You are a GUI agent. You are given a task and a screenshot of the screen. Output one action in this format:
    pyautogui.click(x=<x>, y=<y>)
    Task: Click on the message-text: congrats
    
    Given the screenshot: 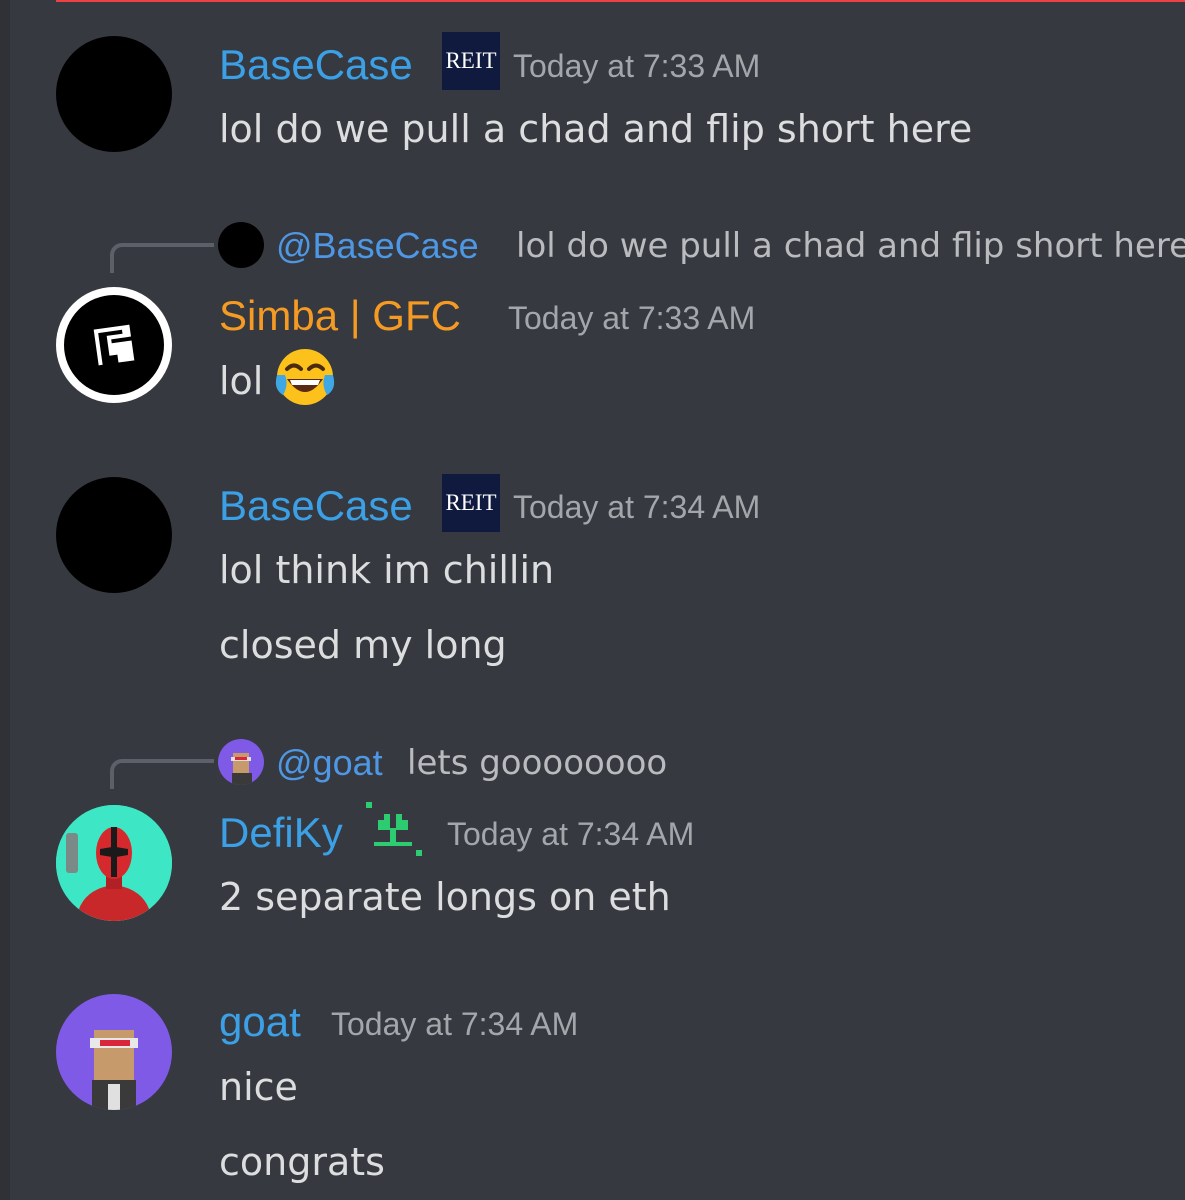 What is the action you would take?
    pyautogui.click(x=302, y=1162)
    